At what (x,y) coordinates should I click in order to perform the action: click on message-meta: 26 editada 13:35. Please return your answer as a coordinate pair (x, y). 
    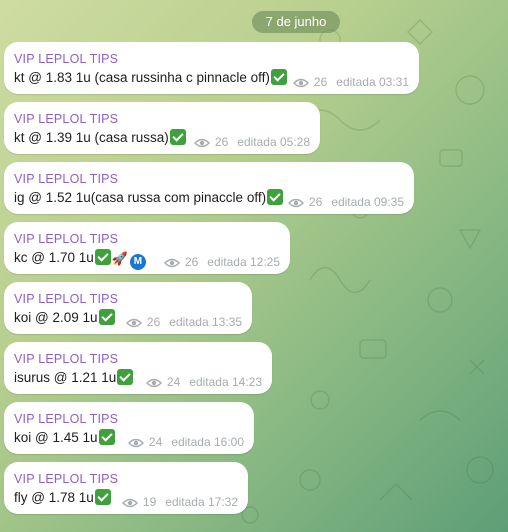
    Looking at the image, I should click on (183, 322).